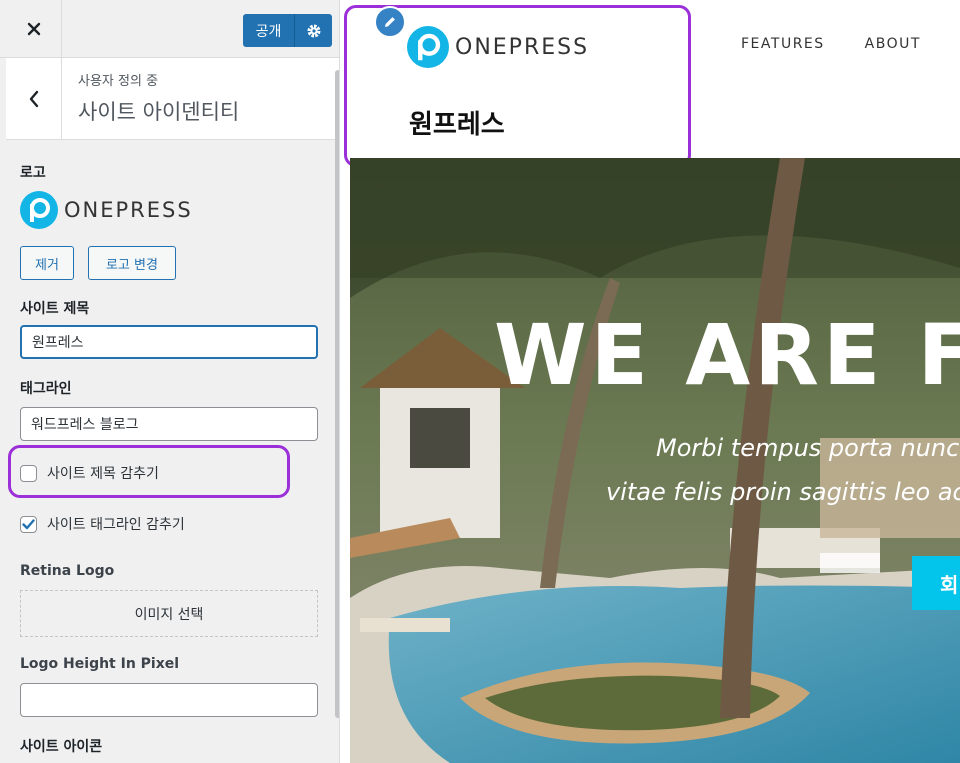 This screenshot has width=960, height=763. What do you see at coordinates (149, 471) in the screenshot?
I see `highlight-hide-title` at bounding box center [149, 471].